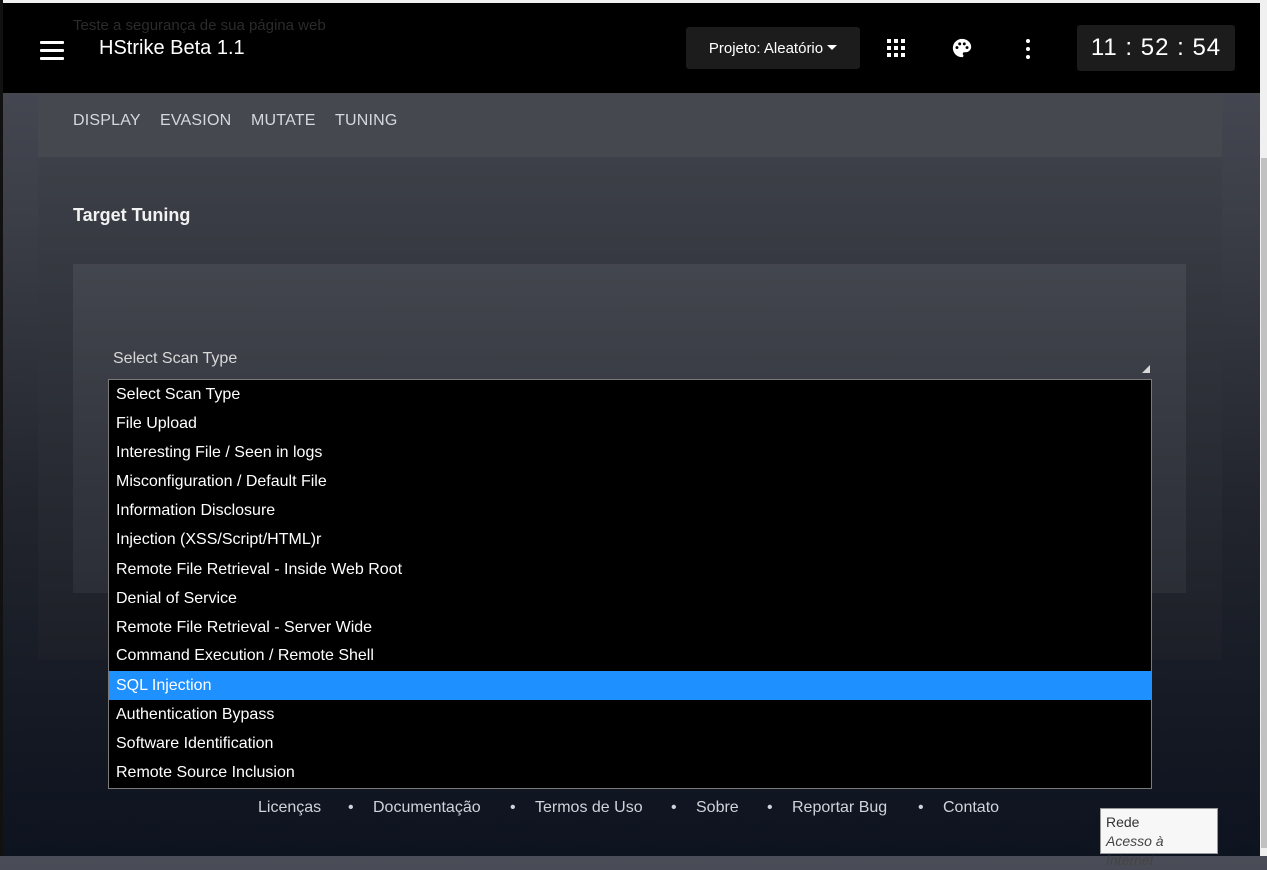  I want to click on network-tooltip: Rede Acesso à Internet, so click(1159, 838).